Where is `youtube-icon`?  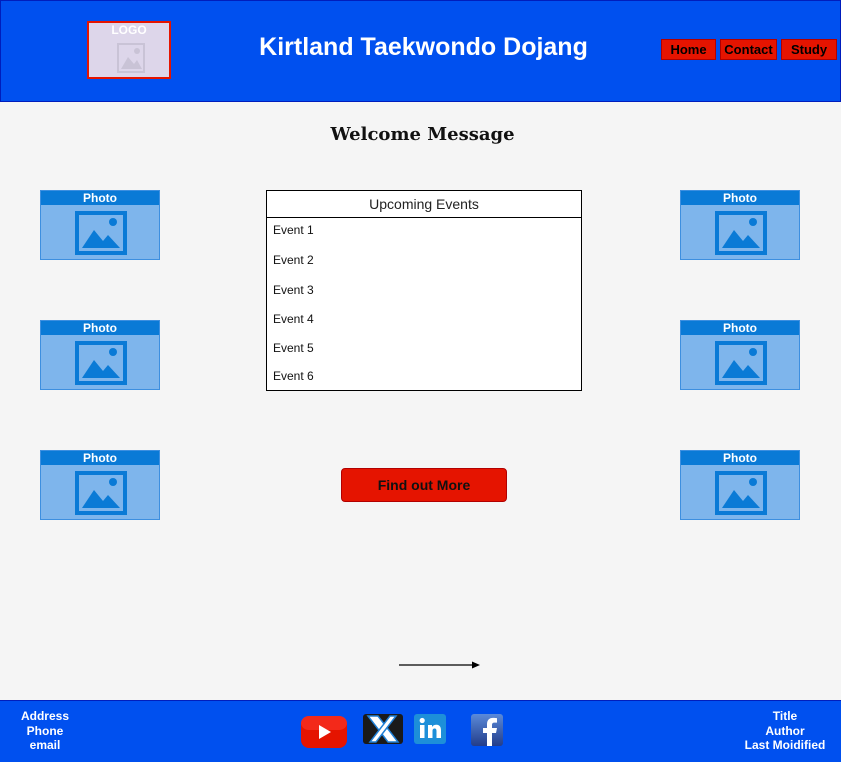 youtube-icon is located at coordinates (324, 732).